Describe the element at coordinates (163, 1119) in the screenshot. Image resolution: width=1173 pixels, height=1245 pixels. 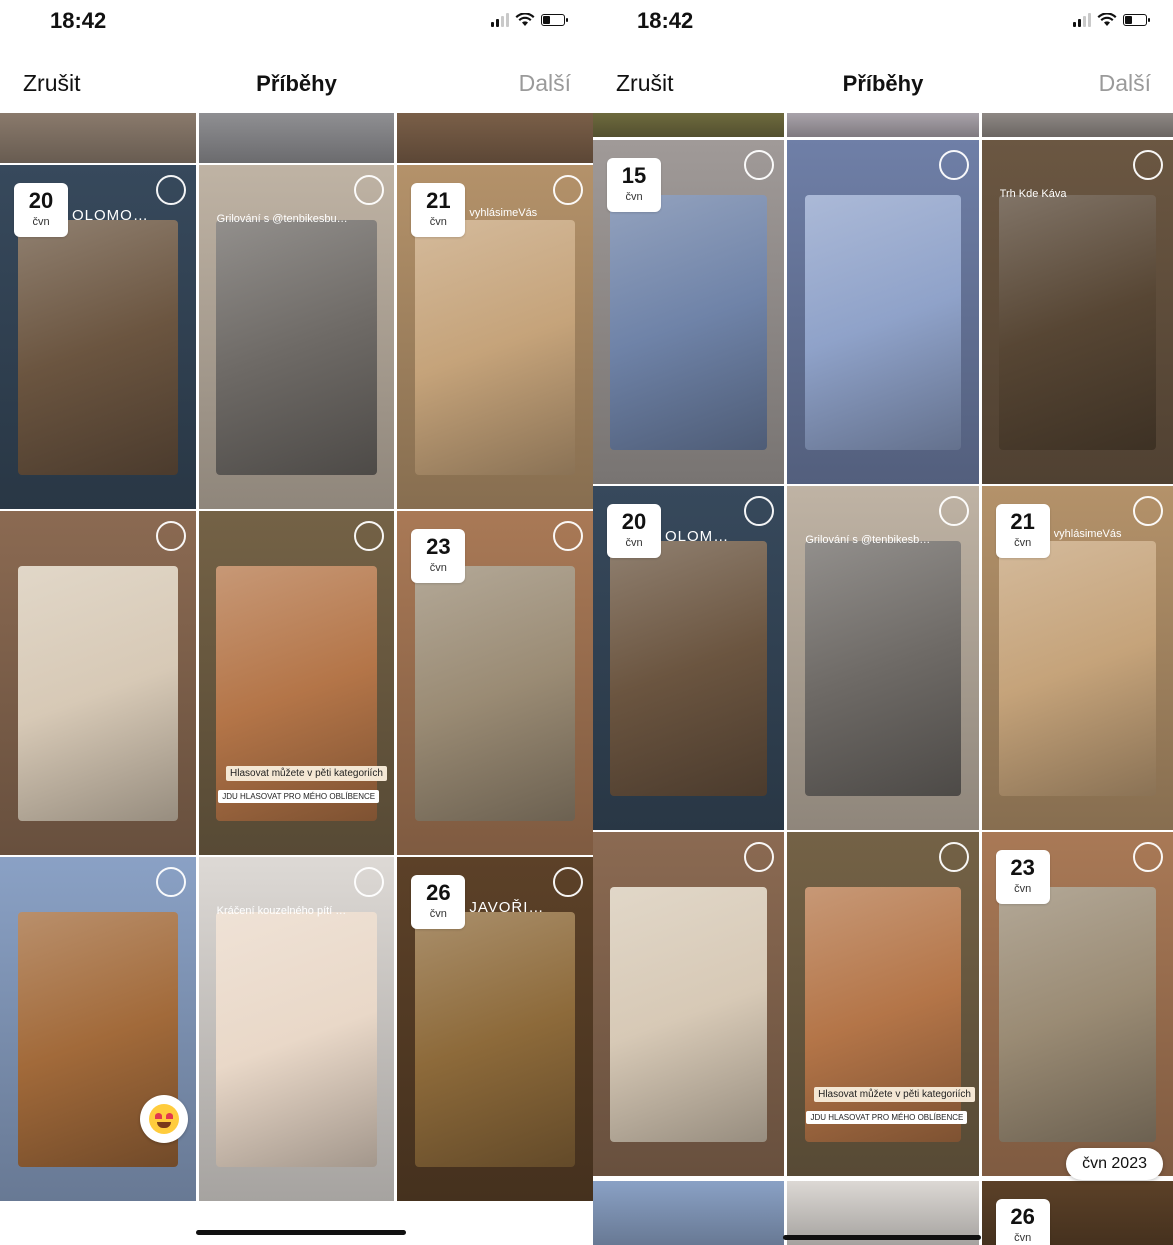
I see `emoji-reaction-icon` at that location.